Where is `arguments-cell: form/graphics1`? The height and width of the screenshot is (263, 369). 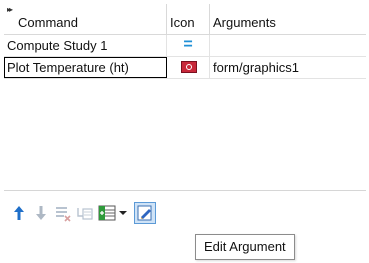 arguments-cell: form/graphics1 is located at coordinates (288, 67).